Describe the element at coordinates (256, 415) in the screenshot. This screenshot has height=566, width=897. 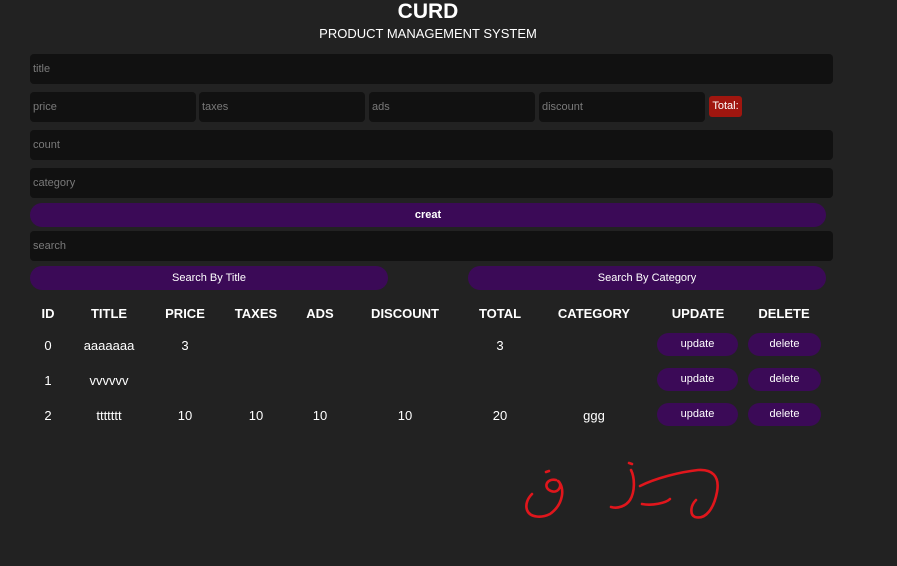
I see `cell-taxes: 10` at that location.